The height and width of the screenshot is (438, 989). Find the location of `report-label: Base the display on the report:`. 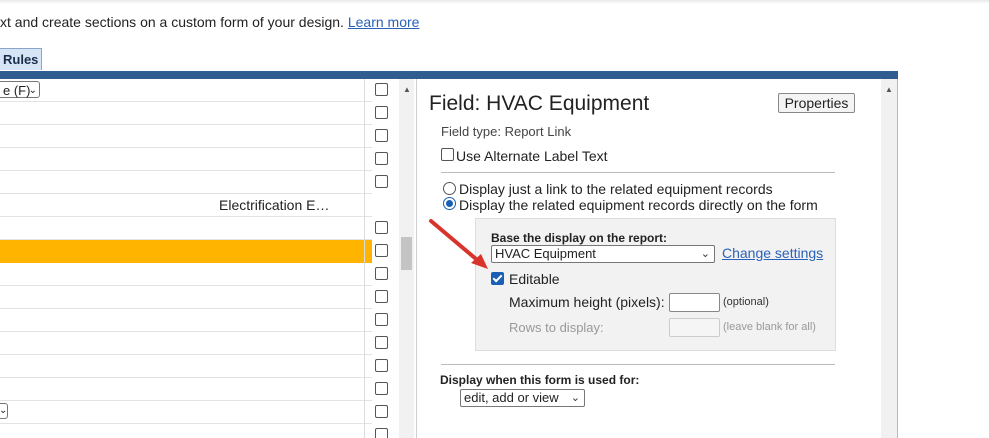

report-label: Base the display on the report: is located at coordinates (579, 238).